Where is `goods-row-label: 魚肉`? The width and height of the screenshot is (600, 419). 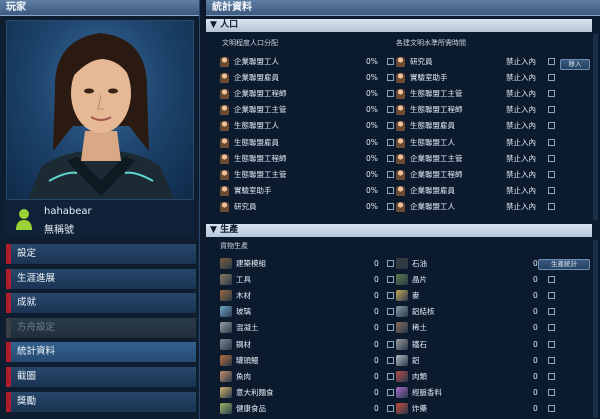
goods-row-label: 魚肉 is located at coordinates (243, 376).